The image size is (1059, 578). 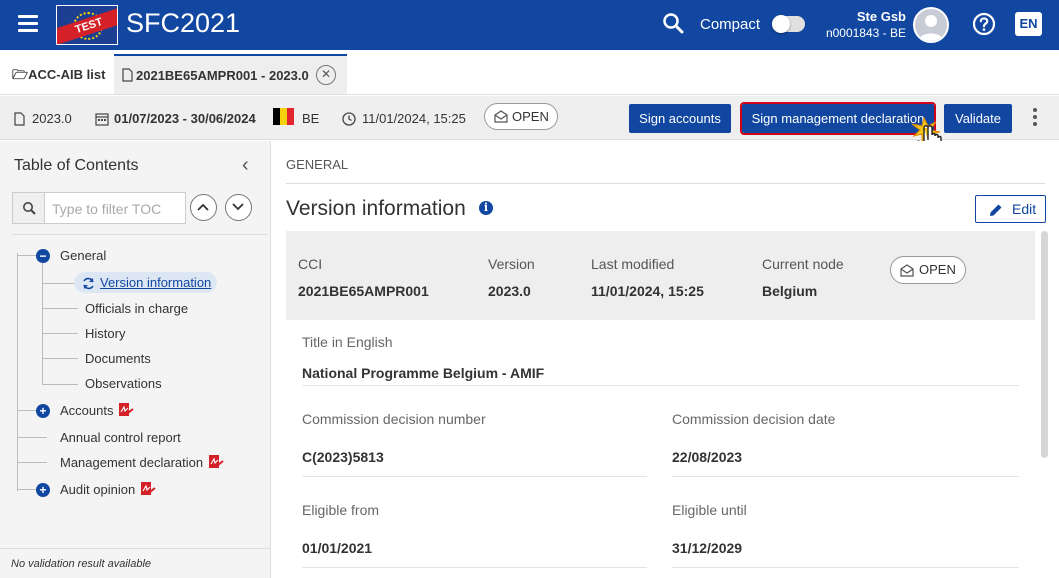 I want to click on toc-search-icon-box, so click(x=29, y=208).